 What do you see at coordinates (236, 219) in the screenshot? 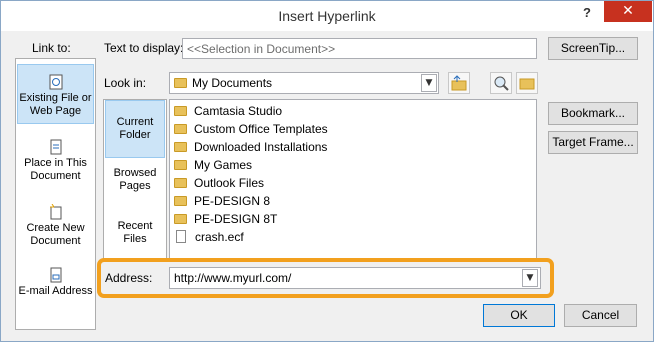
I see `file-name: PE-DESIGN 8T` at bounding box center [236, 219].